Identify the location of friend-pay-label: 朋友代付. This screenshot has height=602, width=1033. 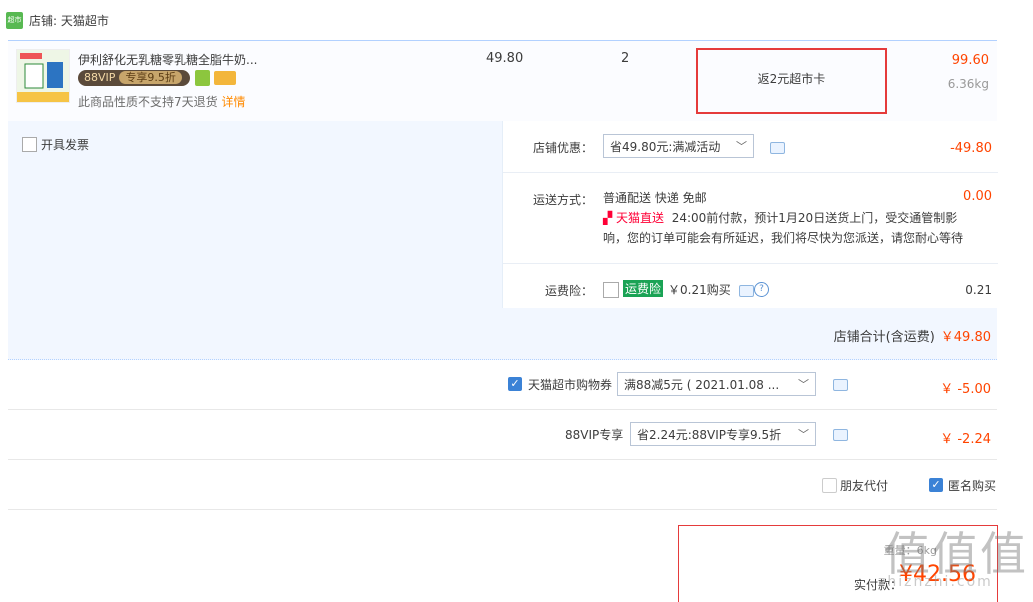
(864, 485).